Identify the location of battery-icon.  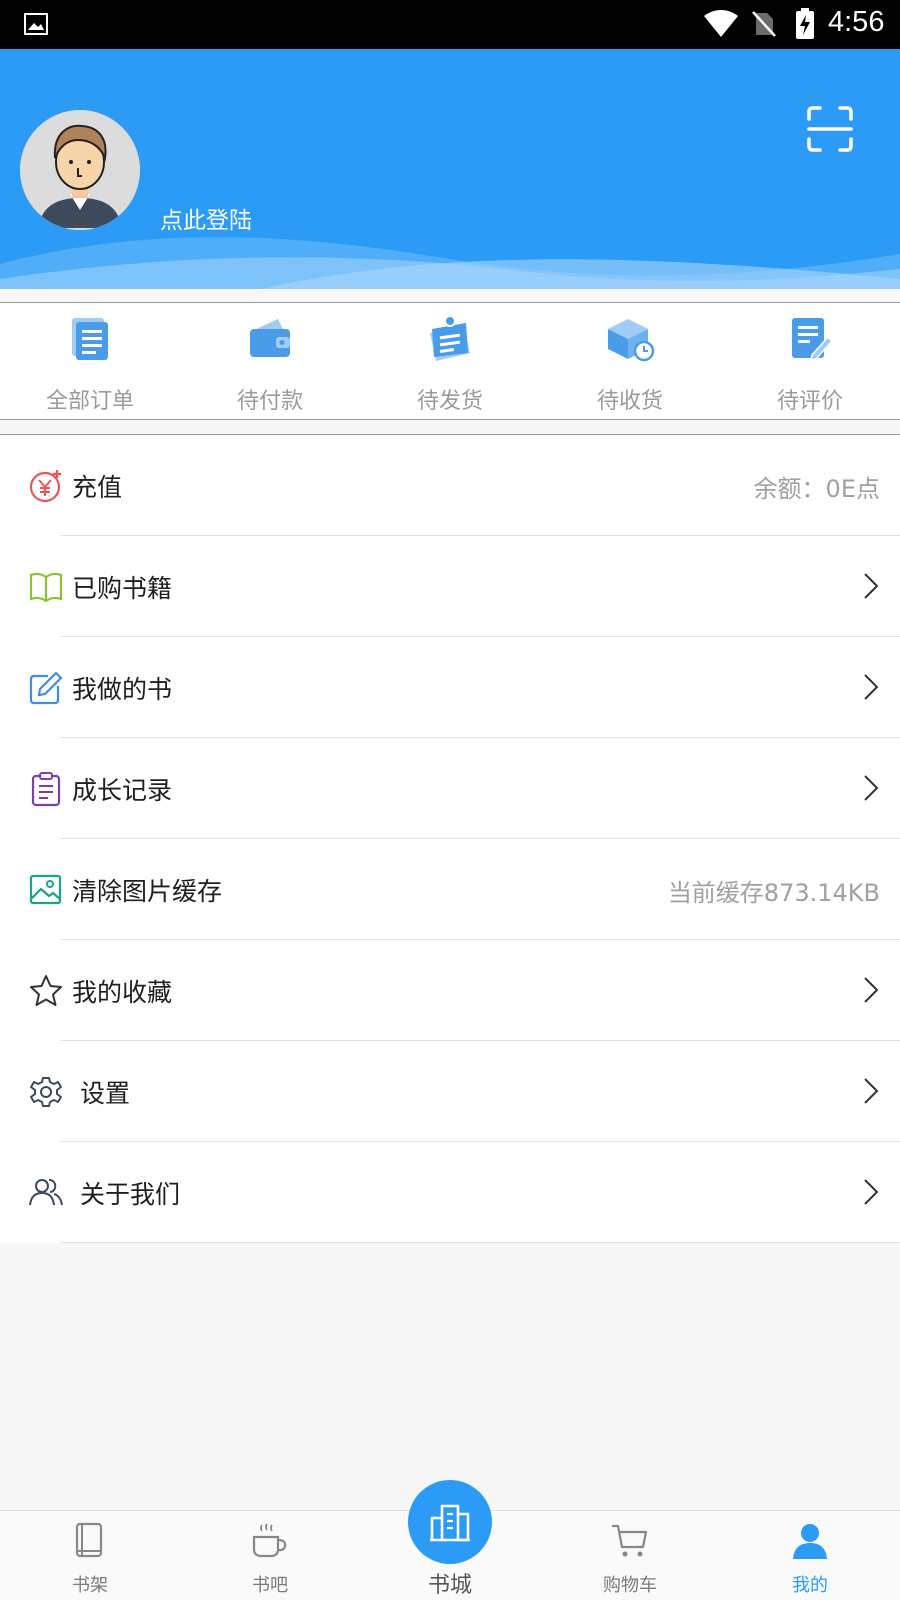
(805, 23).